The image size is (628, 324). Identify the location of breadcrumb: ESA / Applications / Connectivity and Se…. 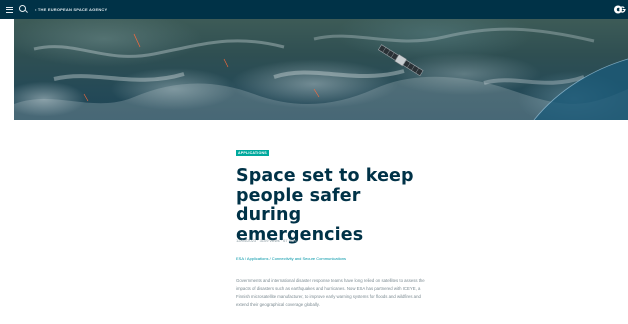
(291, 258).